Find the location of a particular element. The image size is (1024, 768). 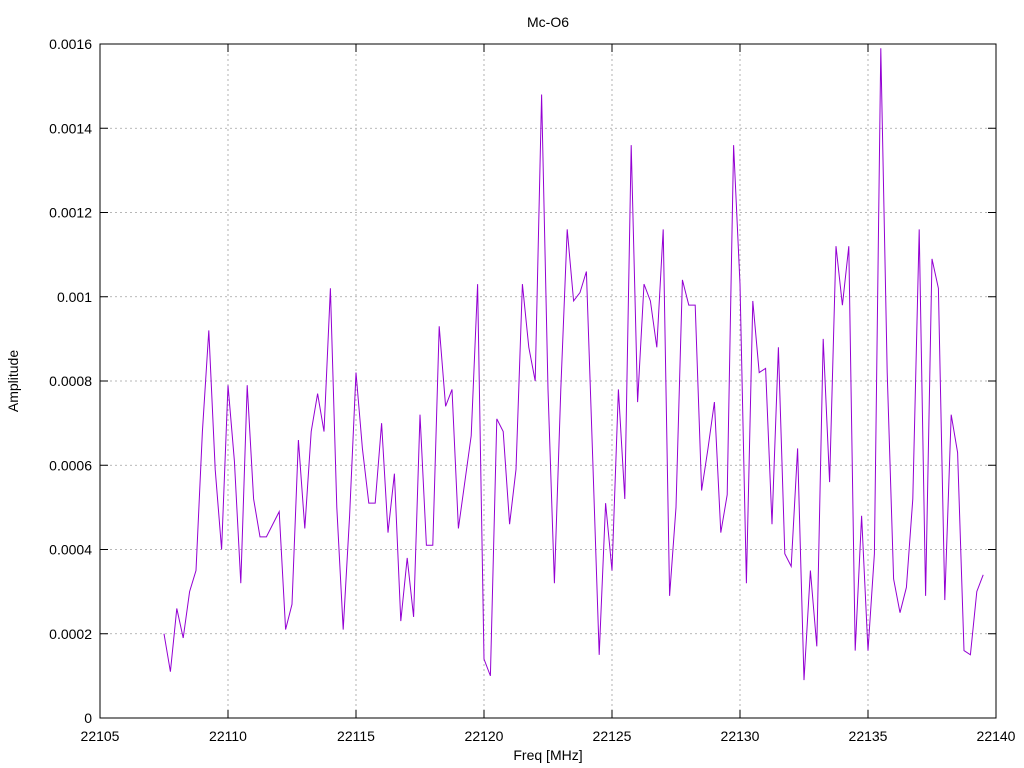

y-tick-label: 0.0016 is located at coordinates (70, 44).